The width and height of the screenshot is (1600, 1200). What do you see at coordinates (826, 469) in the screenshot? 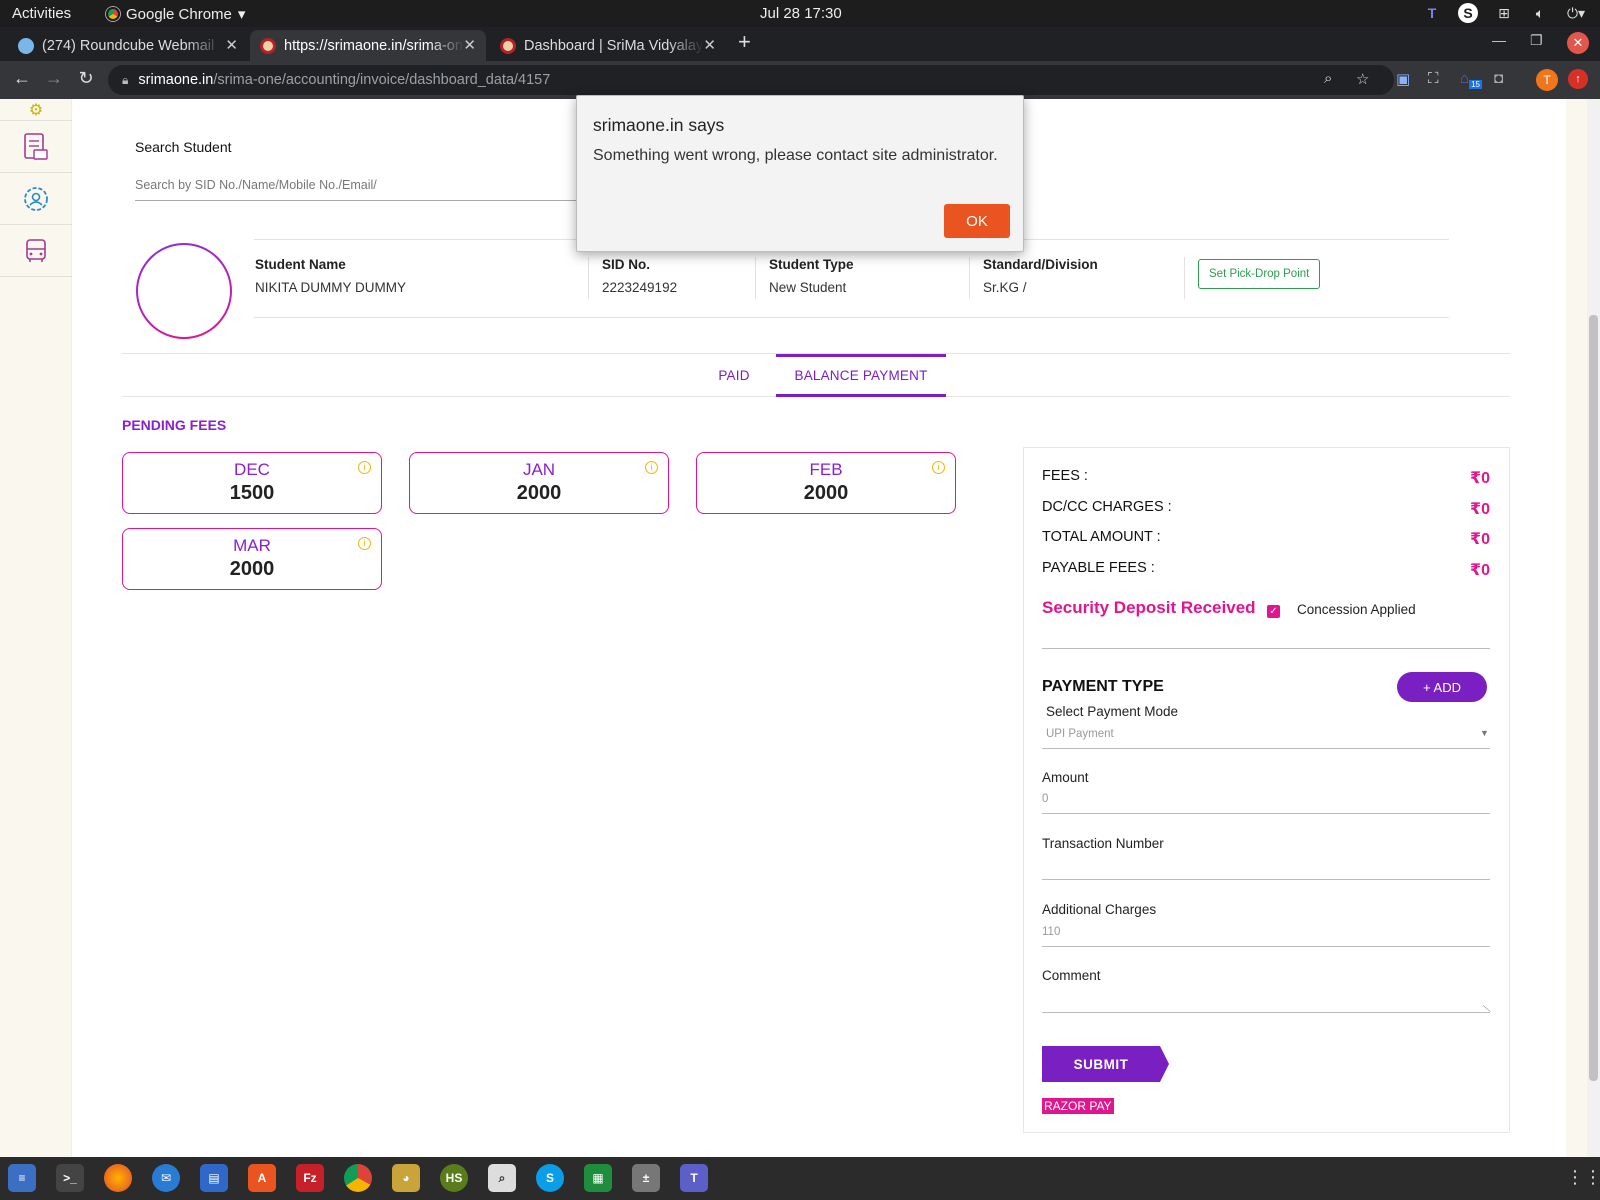
I see `fee-month: FEB` at bounding box center [826, 469].